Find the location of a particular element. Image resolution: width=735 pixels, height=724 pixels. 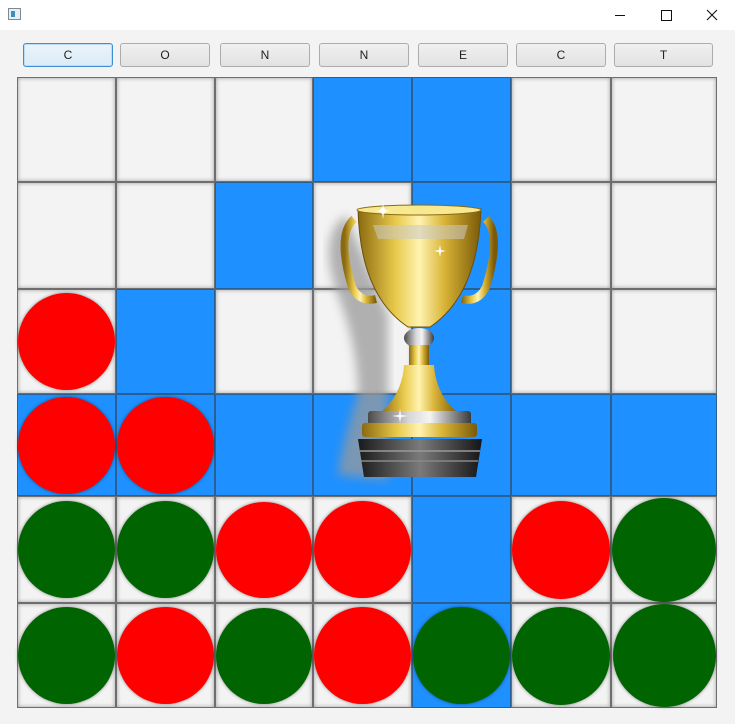

close-button is located at coordinates (712, 15).